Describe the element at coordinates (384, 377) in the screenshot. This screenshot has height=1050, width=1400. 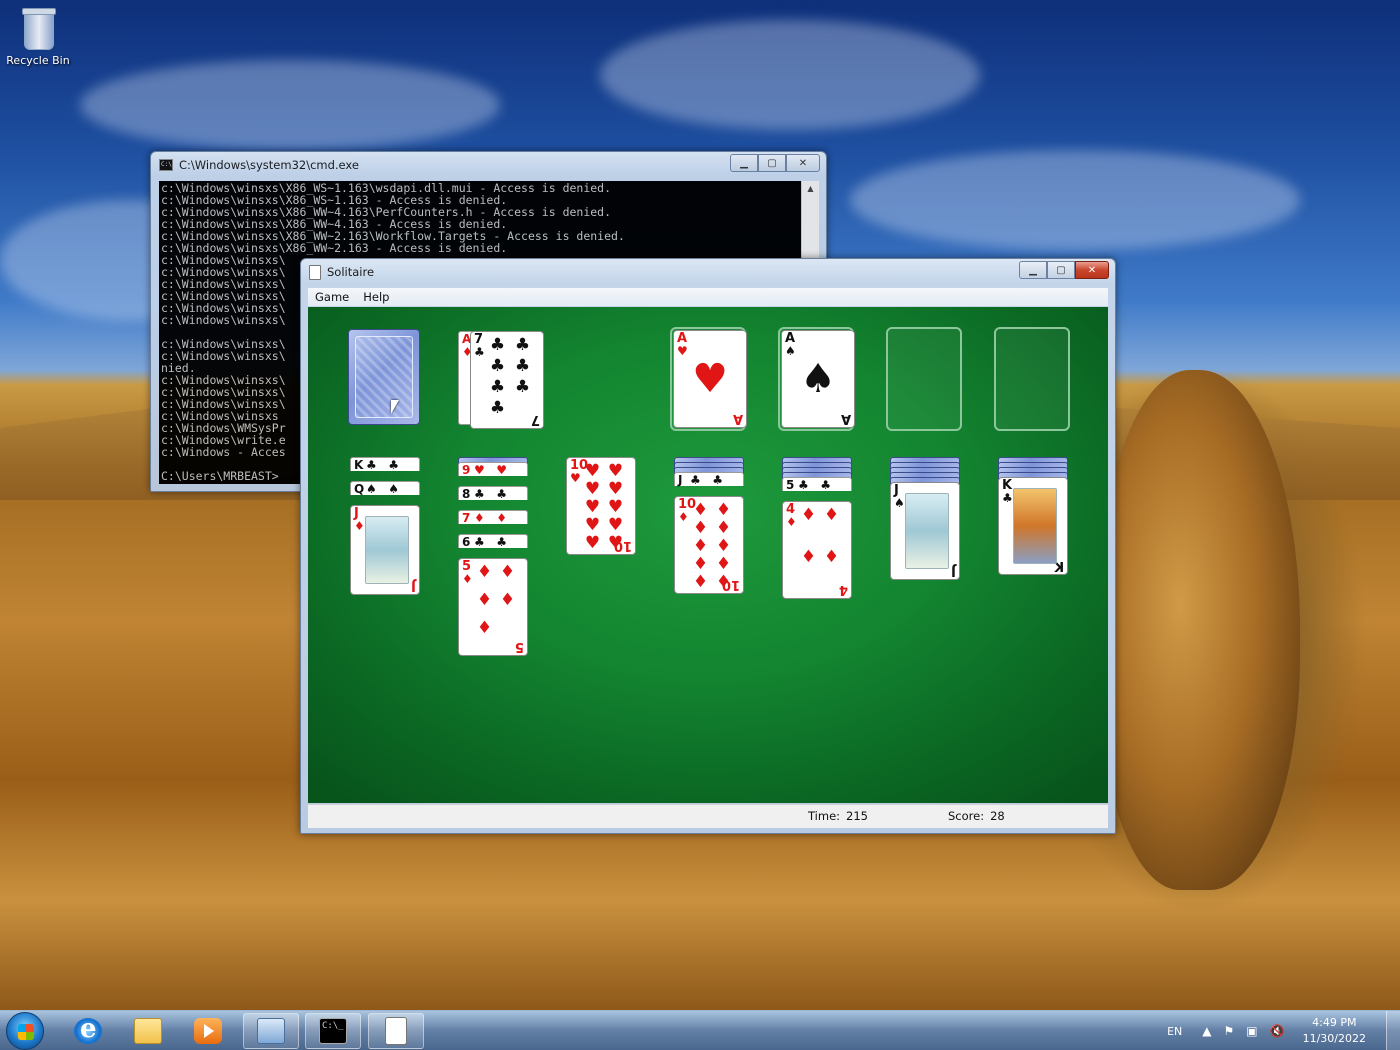
I see `stock-pile` at that location.